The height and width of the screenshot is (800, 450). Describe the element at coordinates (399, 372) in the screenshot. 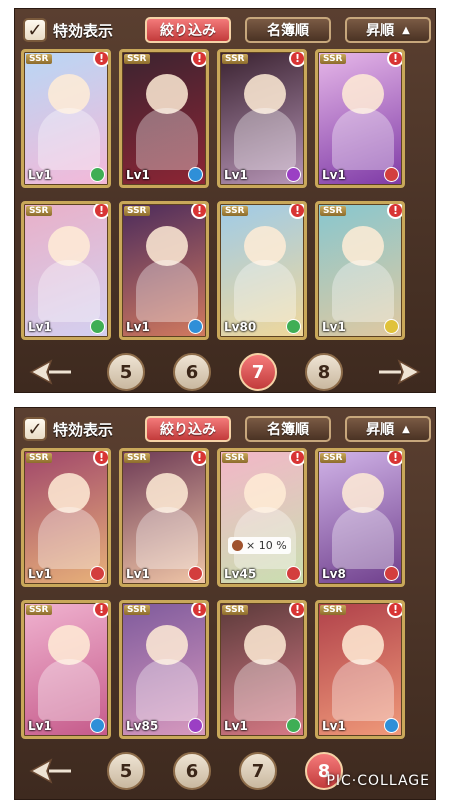

I see `next-page-arrow-icon` at that location.